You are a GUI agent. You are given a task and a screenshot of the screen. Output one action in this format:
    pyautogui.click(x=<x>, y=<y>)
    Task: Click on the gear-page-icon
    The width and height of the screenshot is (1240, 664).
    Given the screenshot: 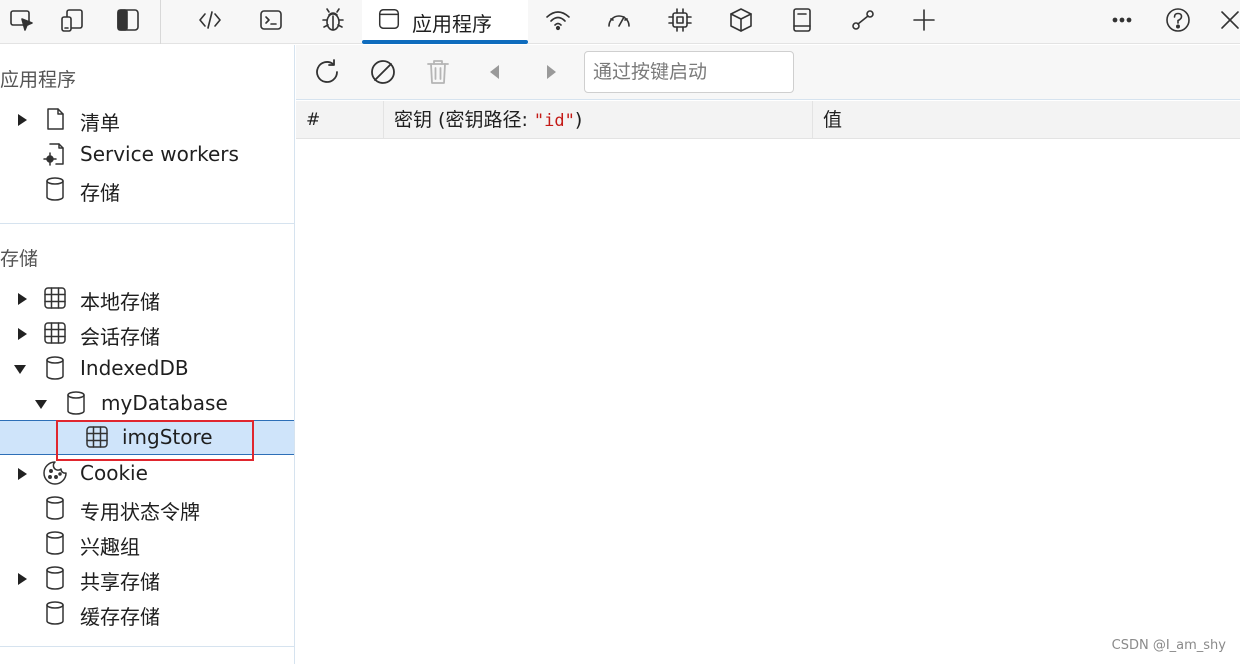 What is the action you would take?
    pyautogui.click(x=55, y=154)
    